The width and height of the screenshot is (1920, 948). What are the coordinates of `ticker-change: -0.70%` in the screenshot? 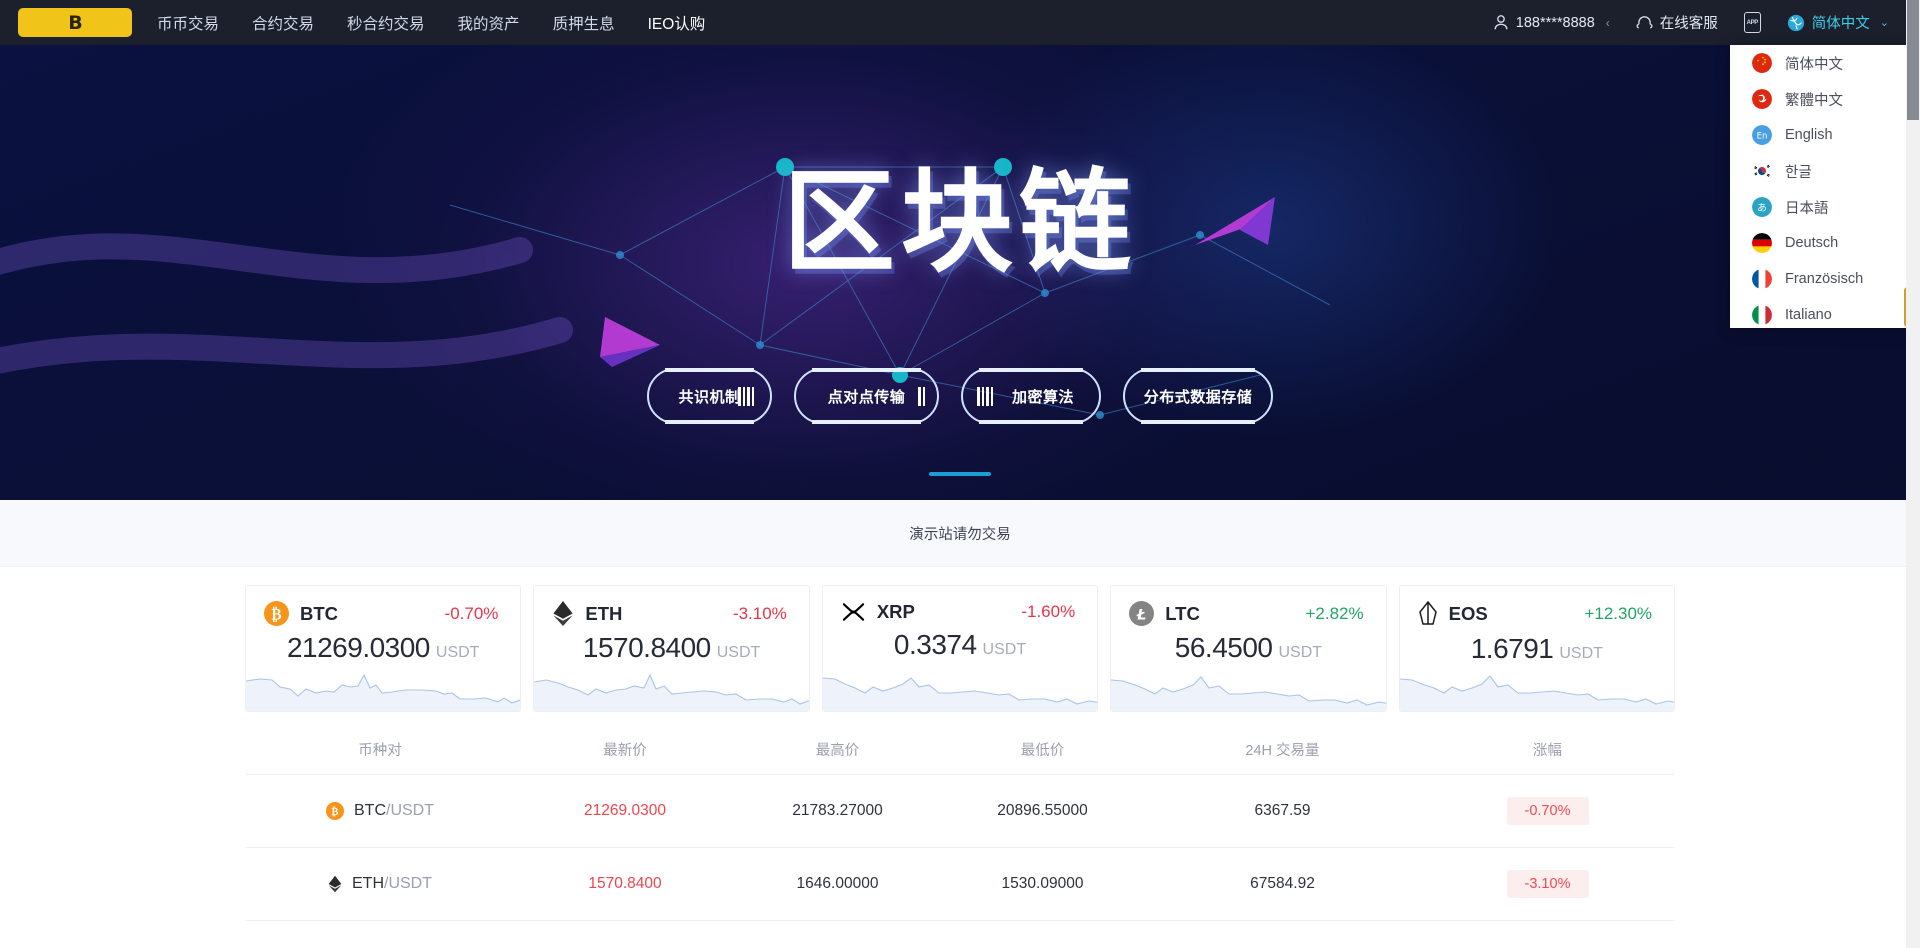 It's located at (471, 613).